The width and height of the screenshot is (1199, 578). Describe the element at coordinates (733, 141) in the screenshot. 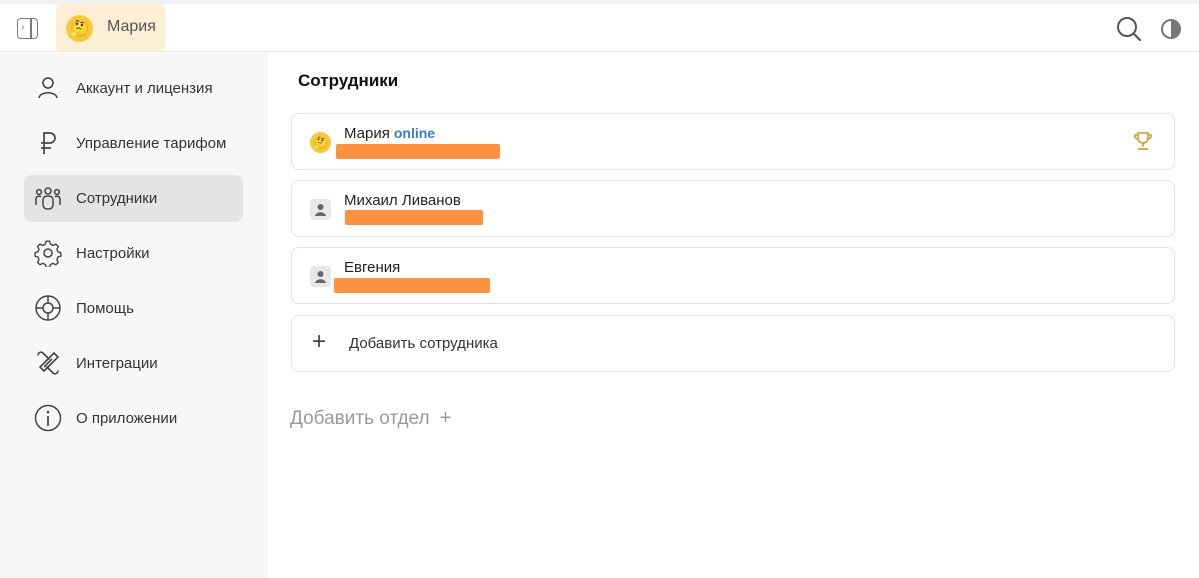

I see `employee-card: 🤔 Мария online` at that location.